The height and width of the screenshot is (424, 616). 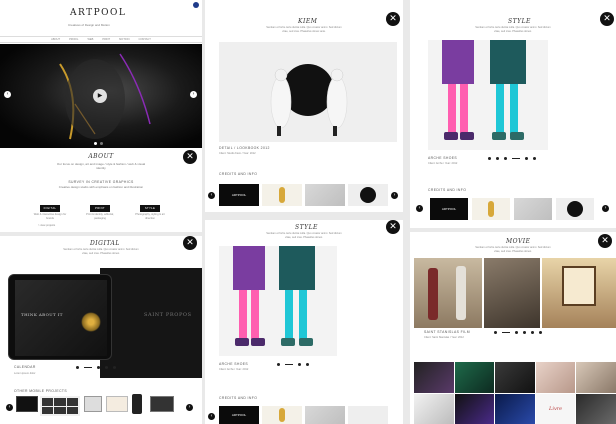 I want to click on style-desc: Photography, styling & art direction, so click(x=150, y=216).